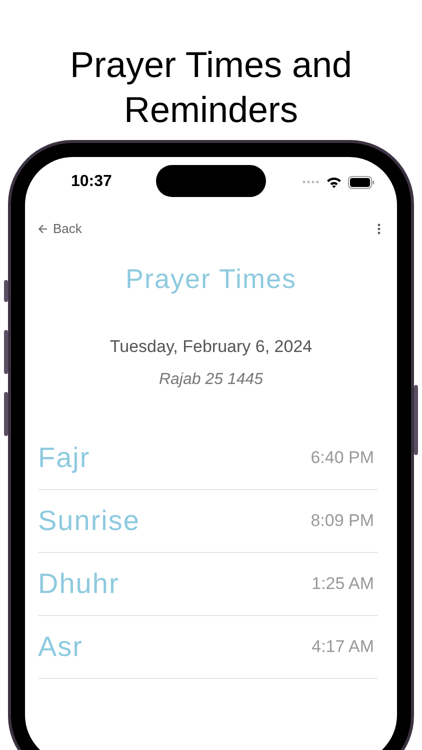  Describe the element at coordinates (60, 228) in the screenshot. I see `back-button: Back` at that location.